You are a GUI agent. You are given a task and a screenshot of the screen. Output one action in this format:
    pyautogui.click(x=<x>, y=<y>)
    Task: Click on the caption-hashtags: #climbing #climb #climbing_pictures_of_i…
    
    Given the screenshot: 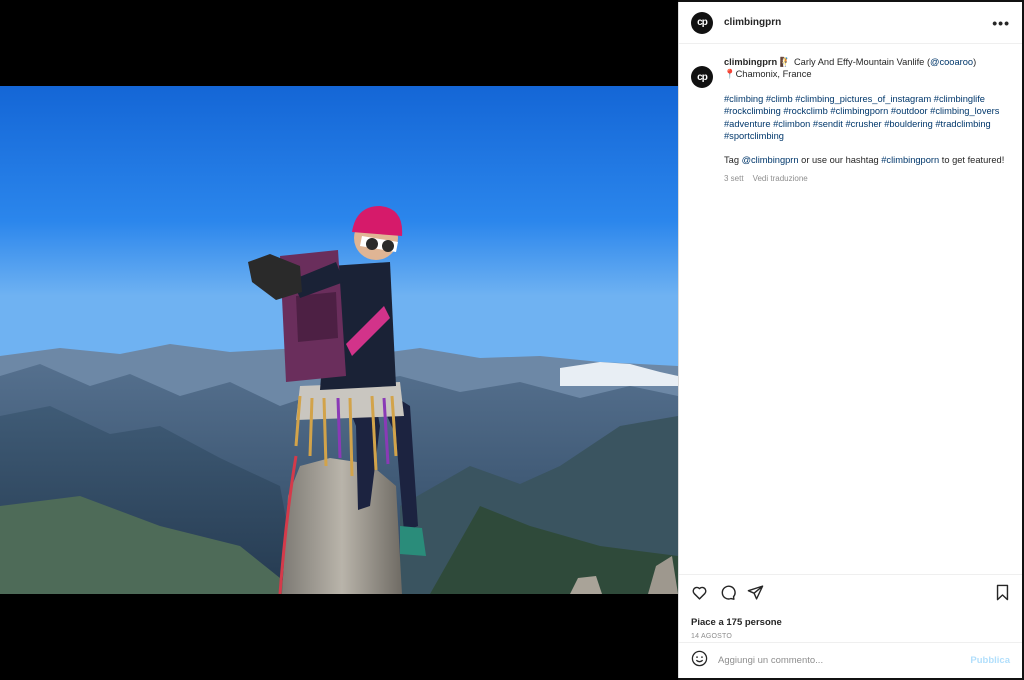 What is the action you would take?
    pyautogui.click(x=866, y=118)
    